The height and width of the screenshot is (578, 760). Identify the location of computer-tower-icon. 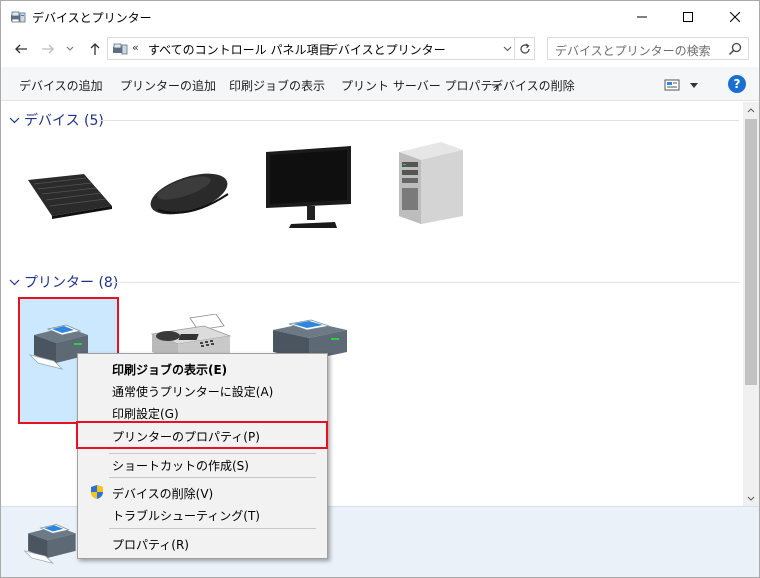
(431, 183).